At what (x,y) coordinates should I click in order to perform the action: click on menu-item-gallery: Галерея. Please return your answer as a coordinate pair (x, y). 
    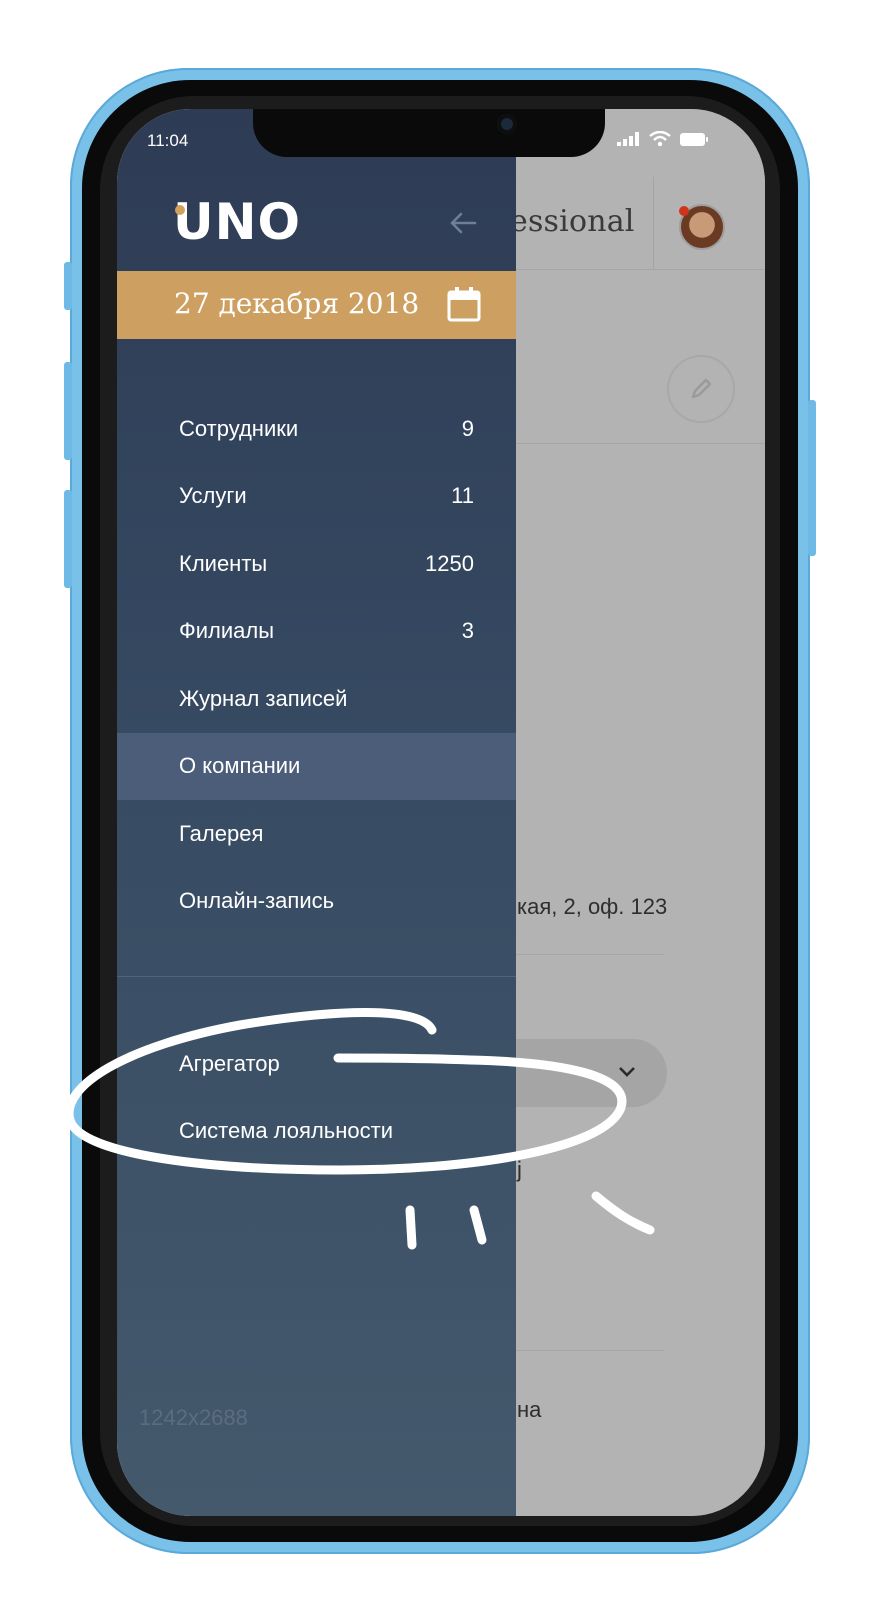
    Looking at the image, I should click on (316, 834).